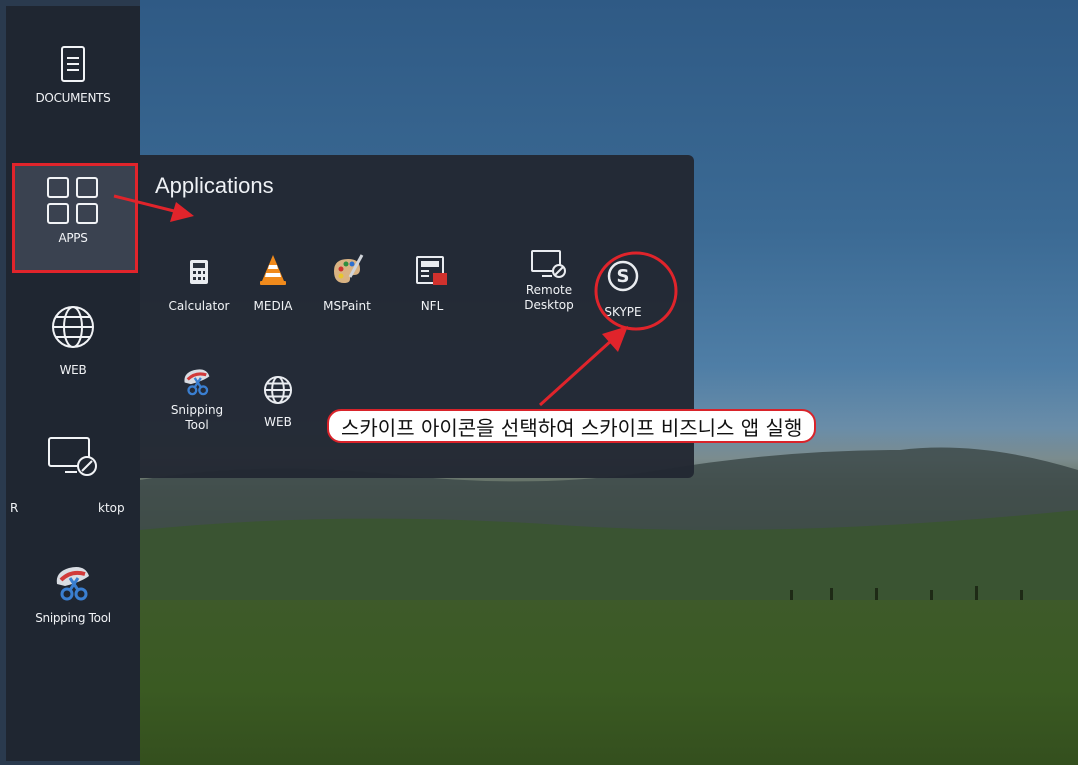 The width and height of the screenshot is (1078, 765). I want to click on app-calculator: Calculator, so click(199, 286).